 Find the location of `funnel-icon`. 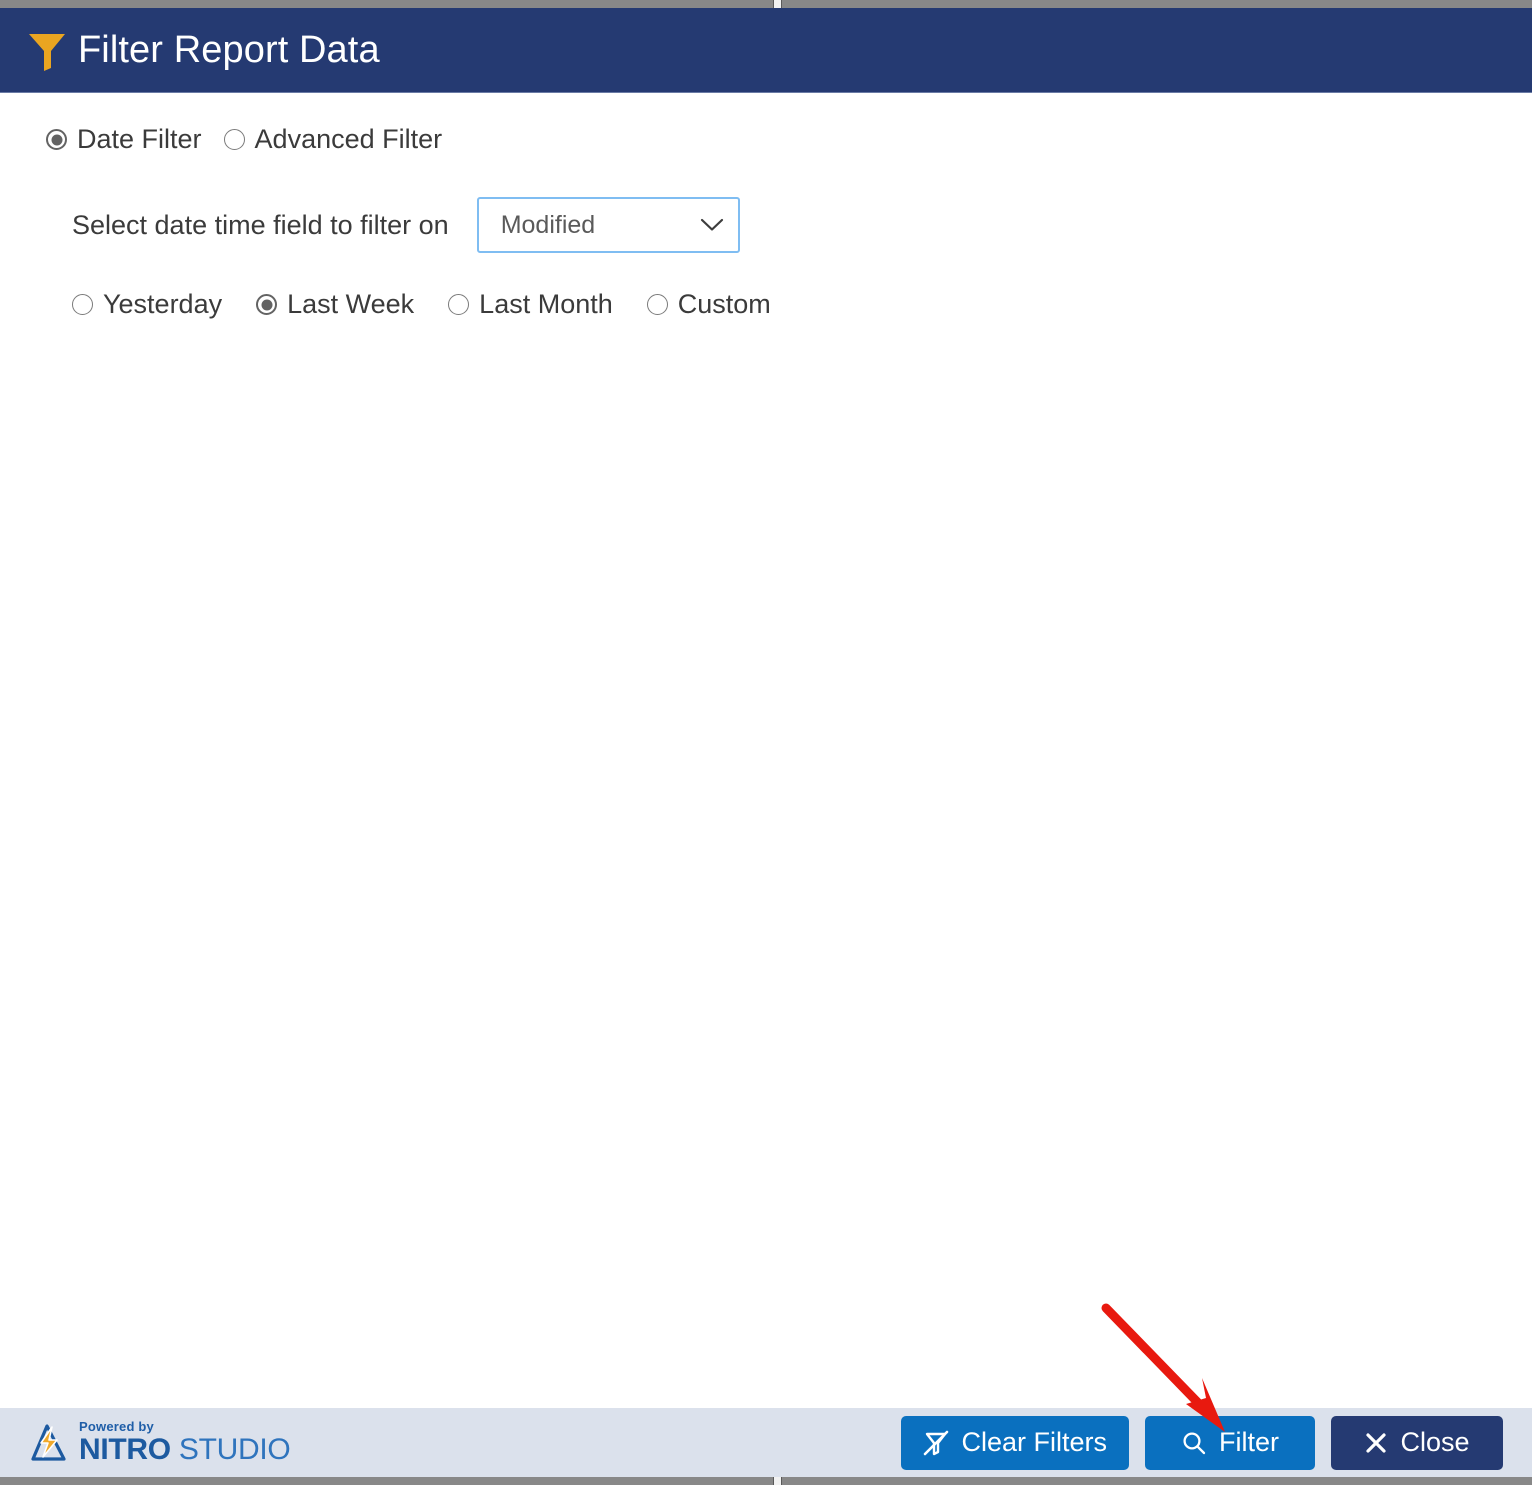

funnel-icon is located at coordinates (47, 52).